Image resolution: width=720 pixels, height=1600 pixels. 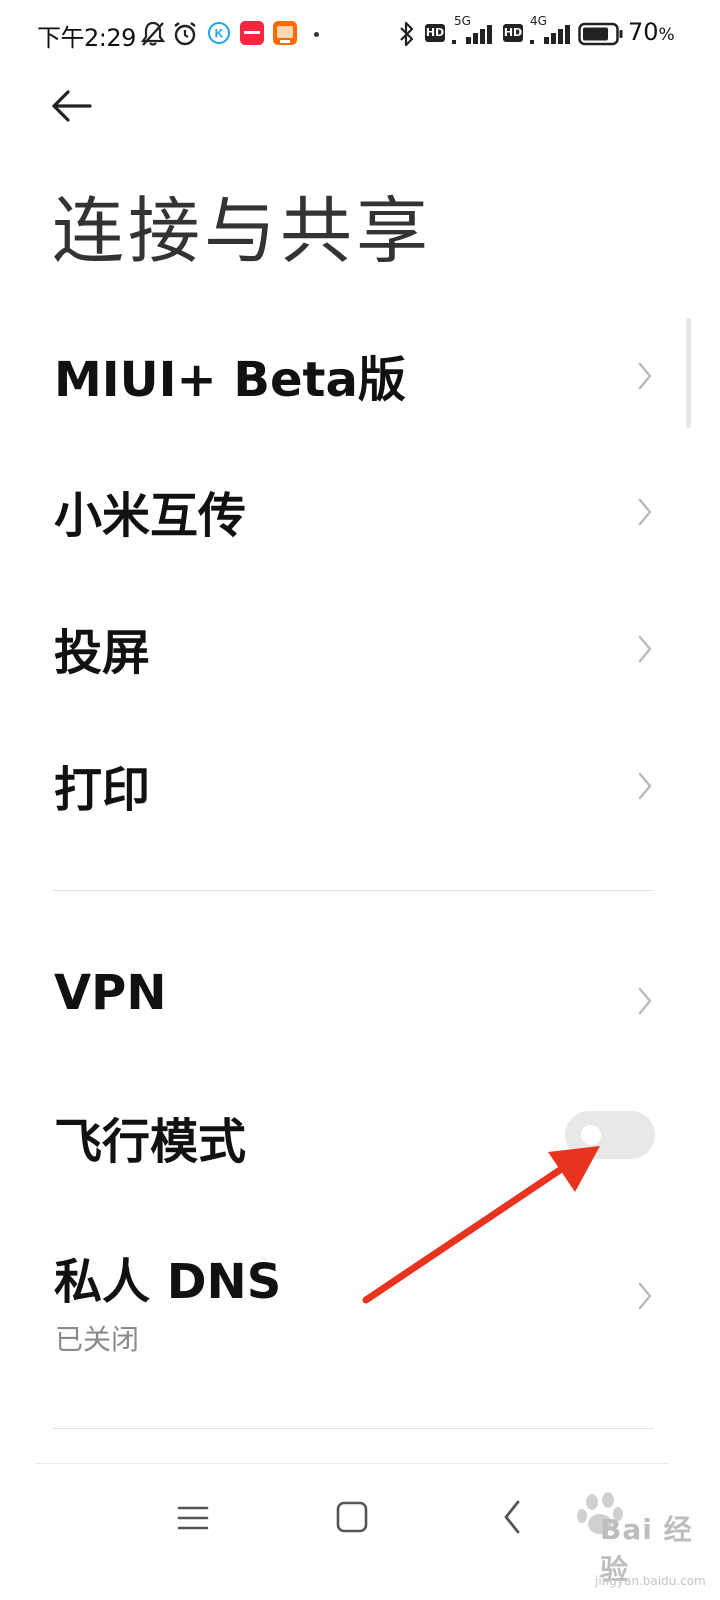 What do you see at coordinates (86, 38) in the screenshot?
I see `status-time: 下午2:29` at bounding box center [86, 38].